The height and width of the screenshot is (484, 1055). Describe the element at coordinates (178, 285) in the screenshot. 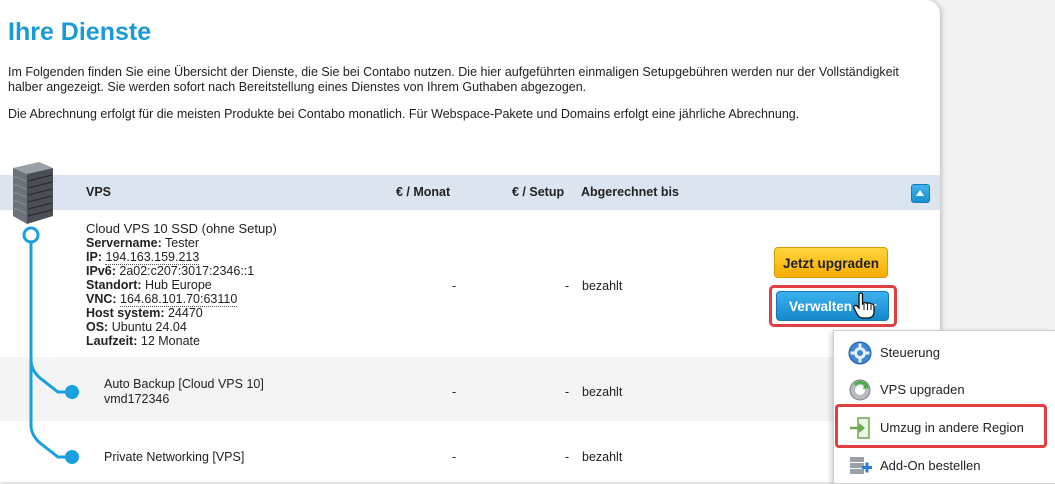

I see `location-value: Hub Europe` at that location.